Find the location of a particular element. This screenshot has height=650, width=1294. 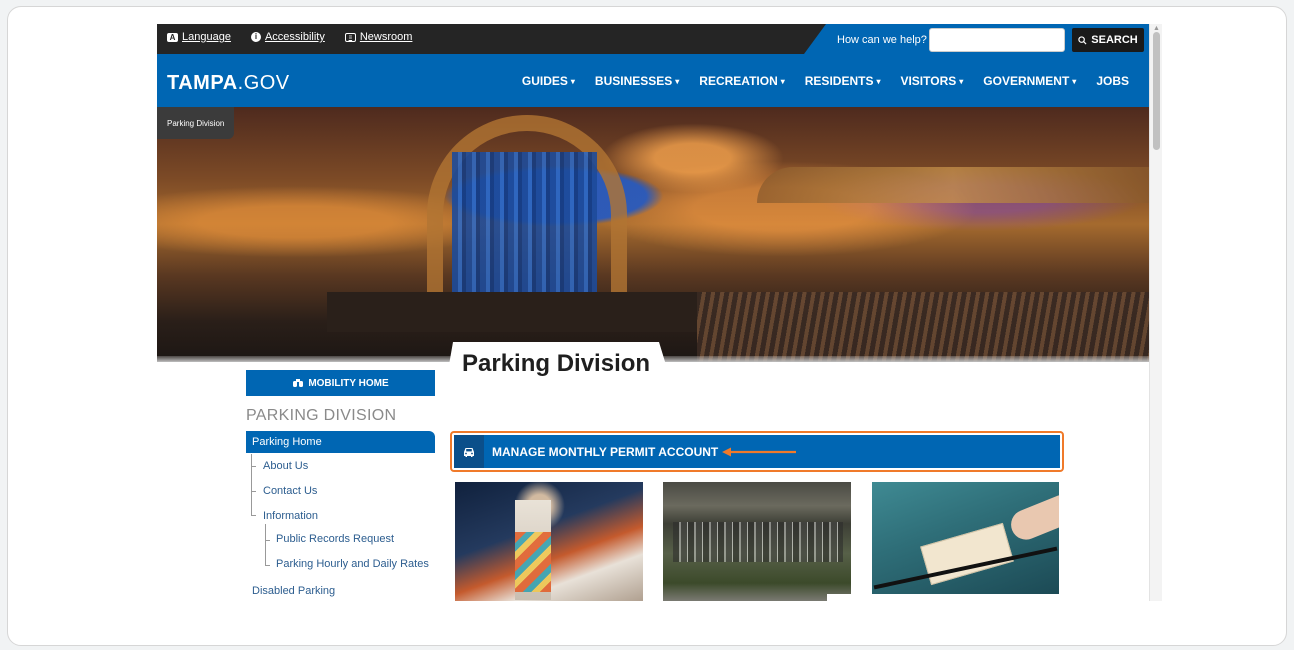

utility-links: A Language i Accessibility ≡ Newsroom is located at coordinates (289, 37).